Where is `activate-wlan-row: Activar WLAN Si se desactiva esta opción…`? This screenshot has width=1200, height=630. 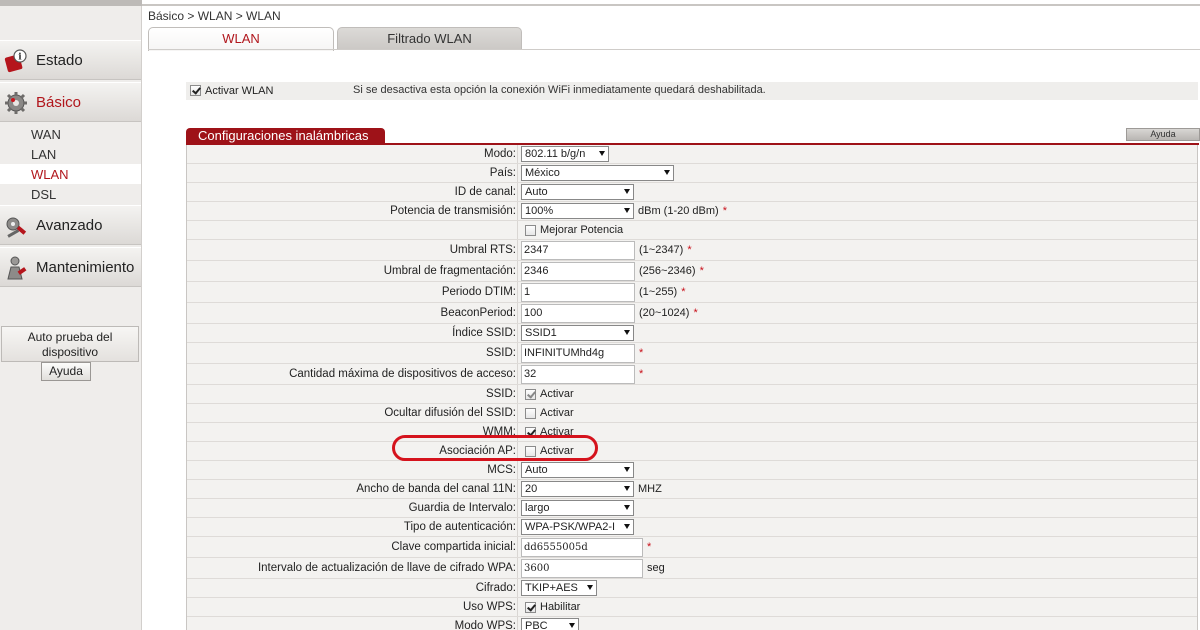
activate-wlan-row: Activar WLAN Si se desactiva esta opción… is located at coordinates (692, 91).